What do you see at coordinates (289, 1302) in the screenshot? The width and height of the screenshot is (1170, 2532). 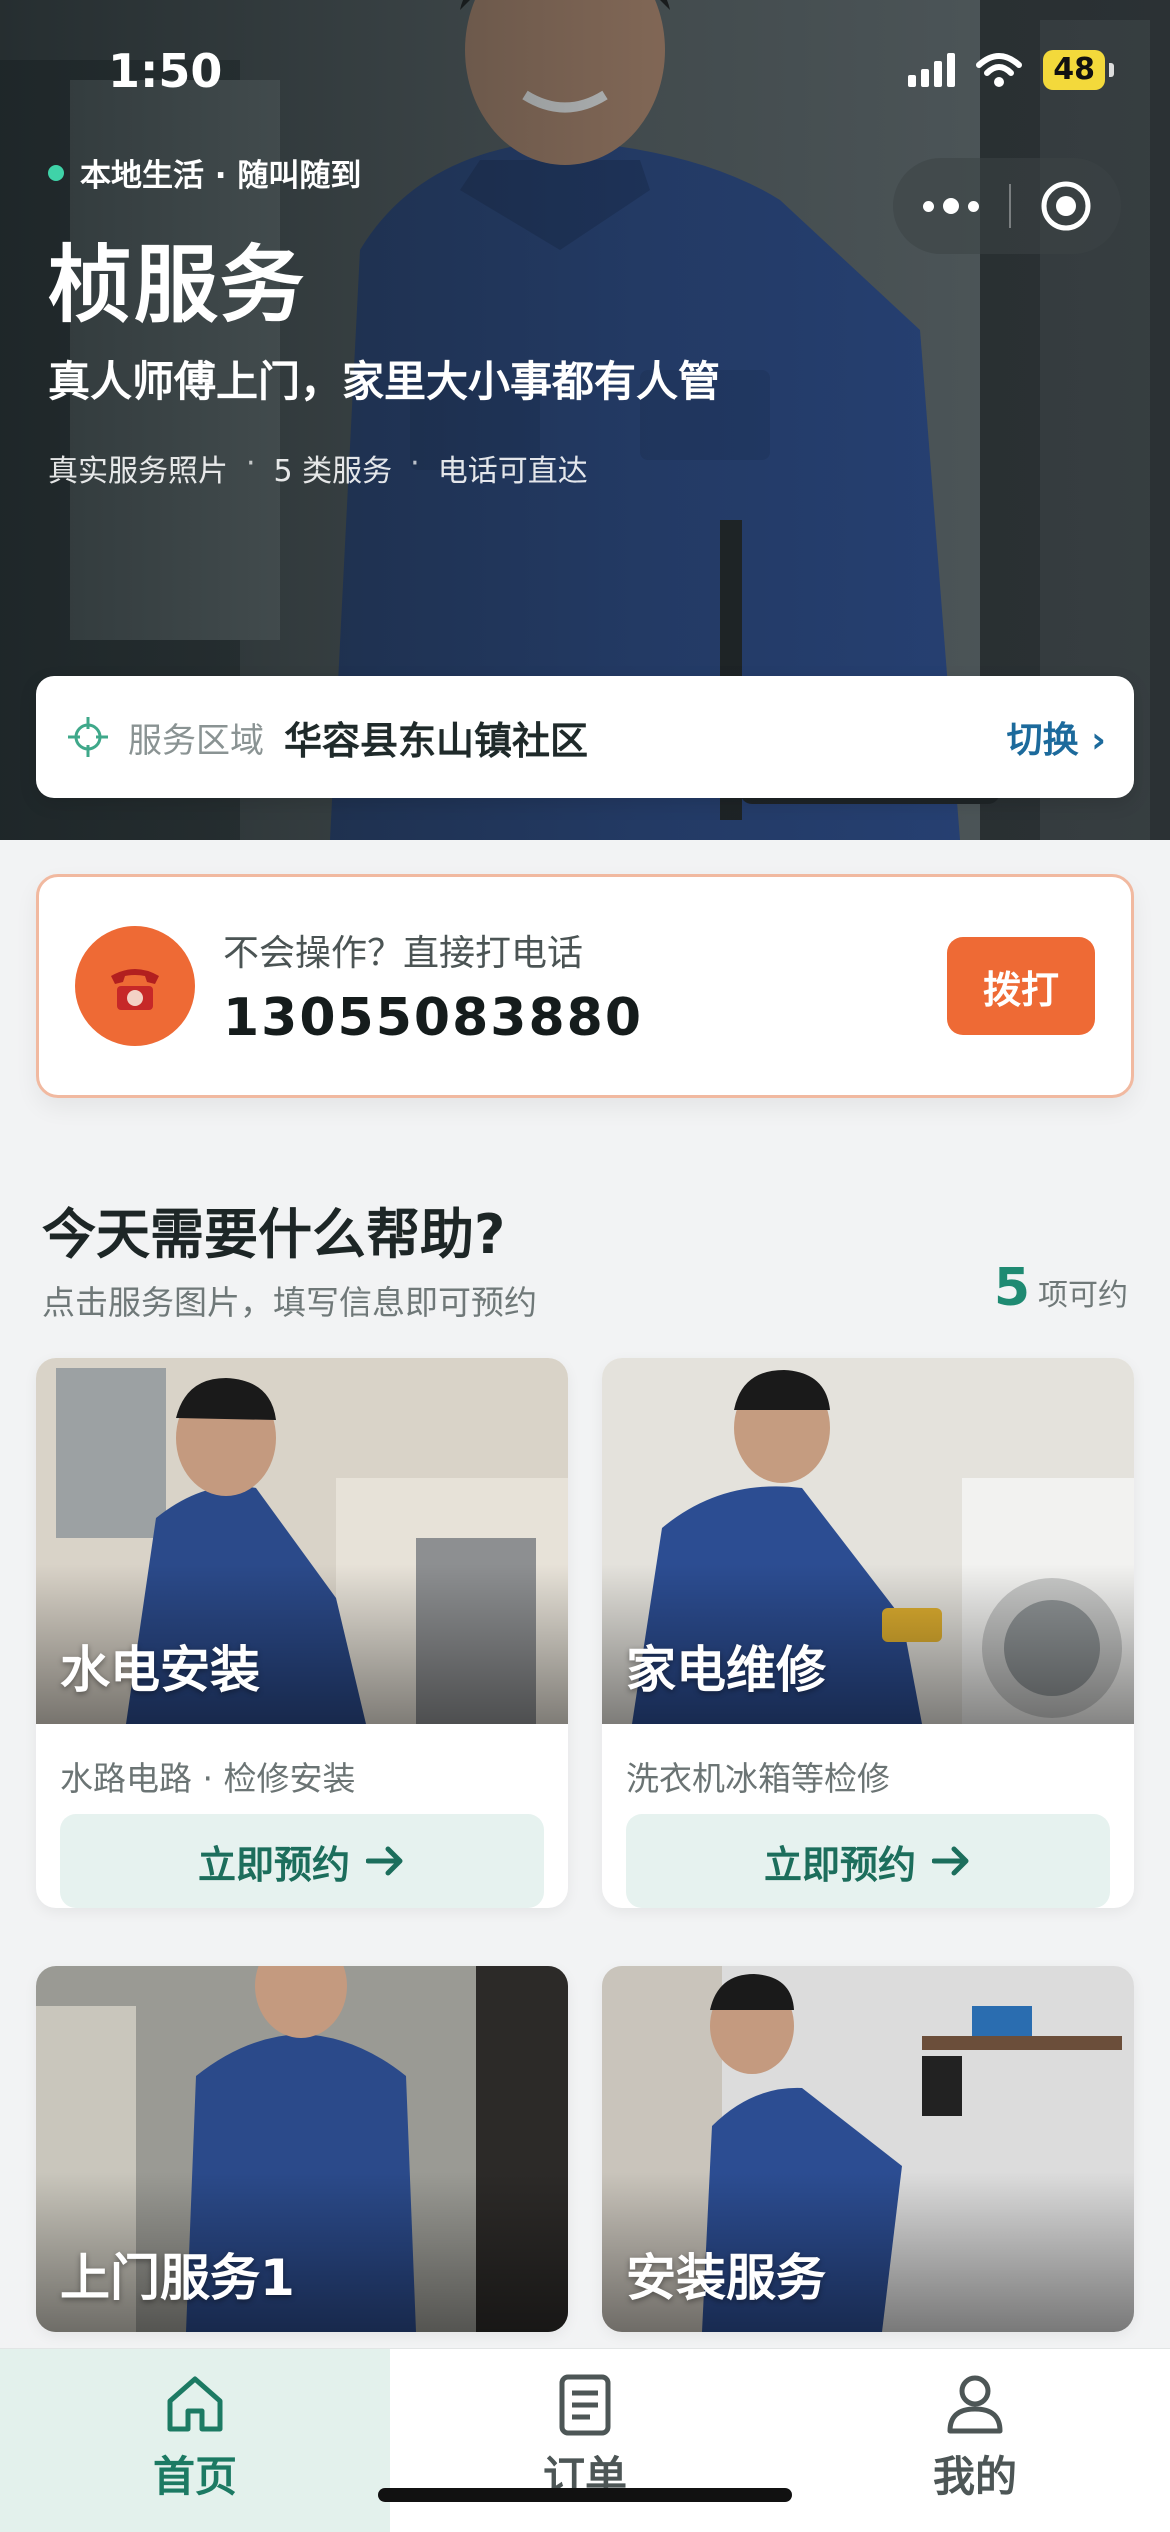 I see `section-subtitle: 点击服务图片，填写信息即可预约` at bounding box center [289, 1302].